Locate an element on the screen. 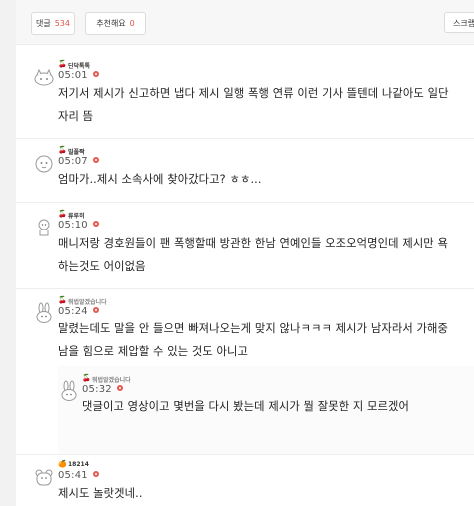 This screenshot has height=506, width=474. bear-icon is located at coordinates (44, 477).